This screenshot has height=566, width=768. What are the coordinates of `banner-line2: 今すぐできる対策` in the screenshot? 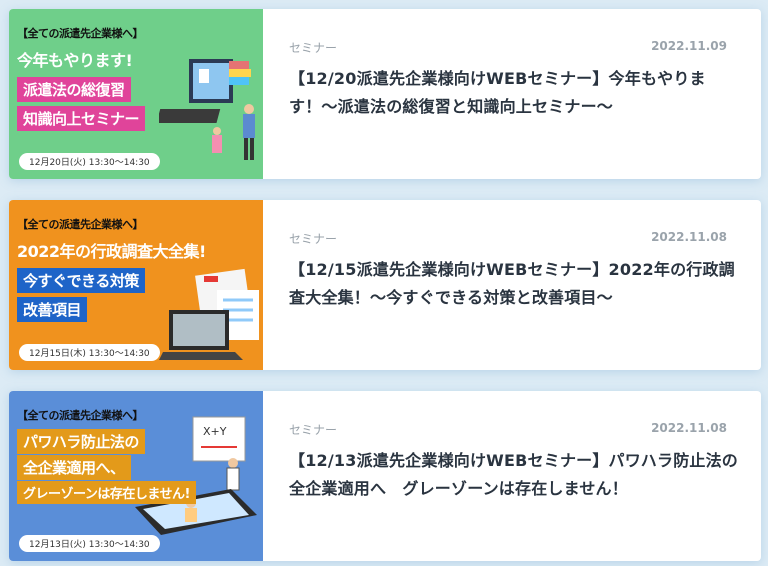 It's located at (81, 280).